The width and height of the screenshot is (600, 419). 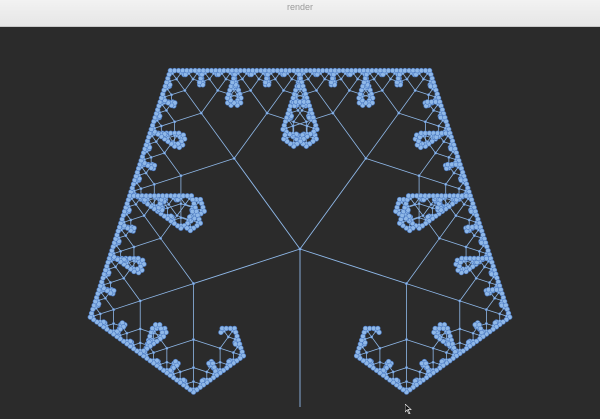 What do you see at coordinates (300, 13) in the screenshot?
I see `title-bar: render` at bounding box center [300, 13].